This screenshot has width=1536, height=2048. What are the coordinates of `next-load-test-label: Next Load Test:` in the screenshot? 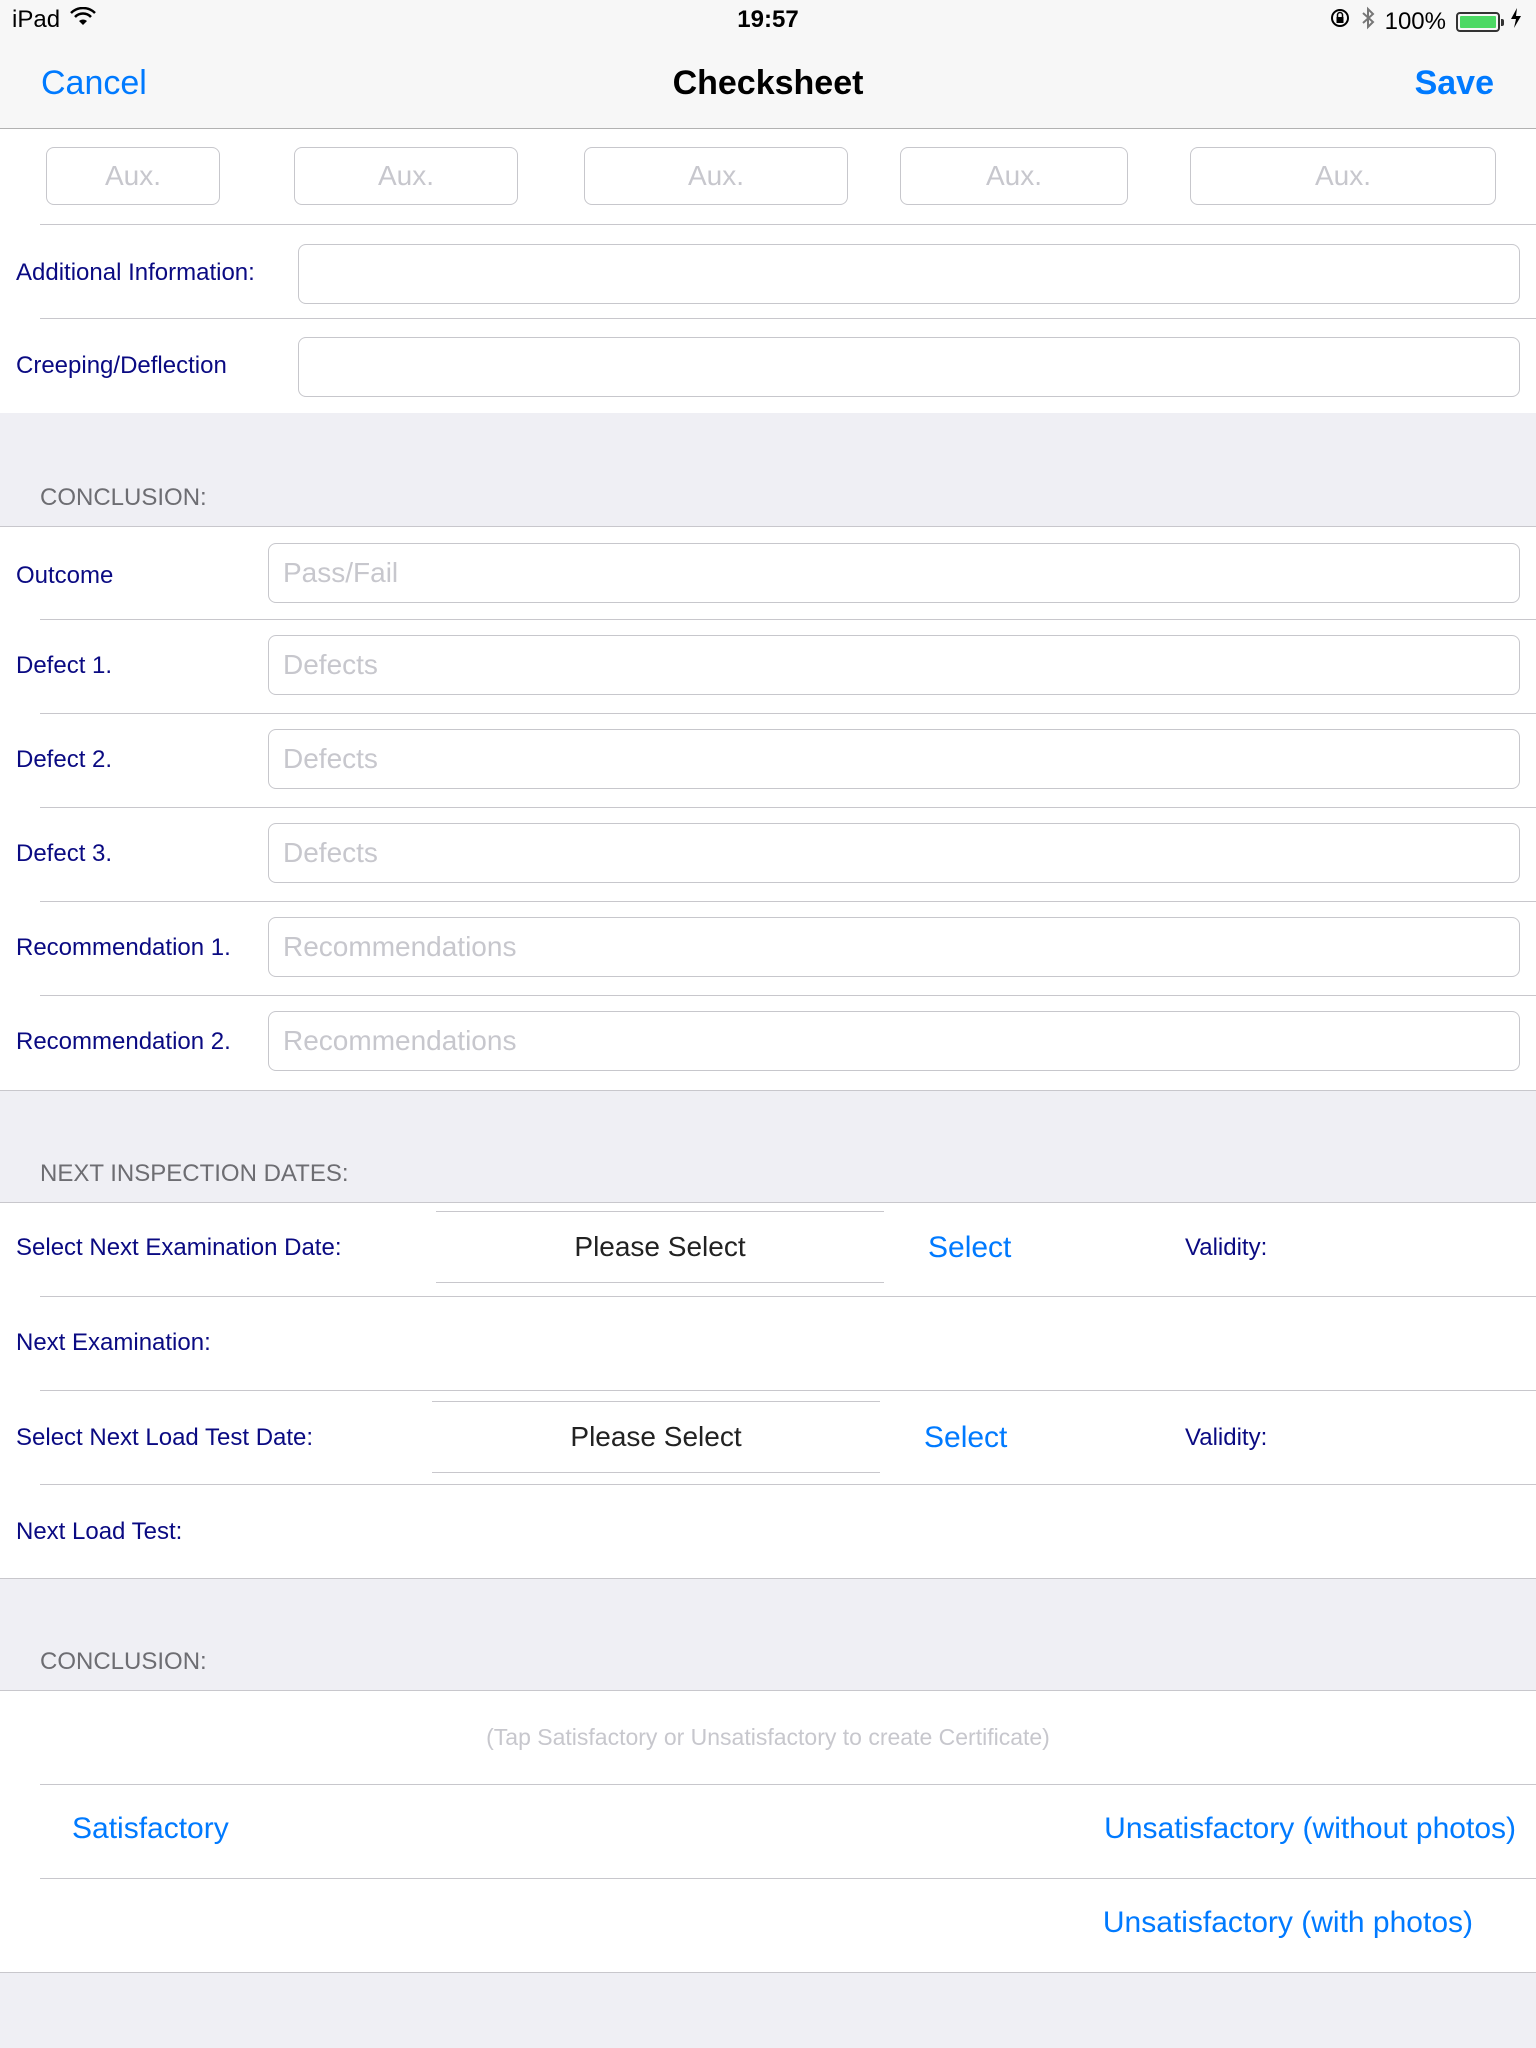 It's located at (99, 1531).